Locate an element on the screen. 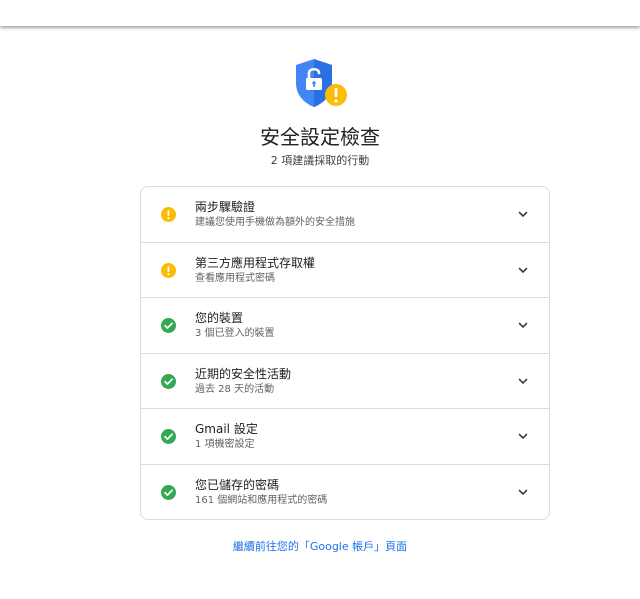  item-title: 您的裝置 is located at coordinates (219, 318).